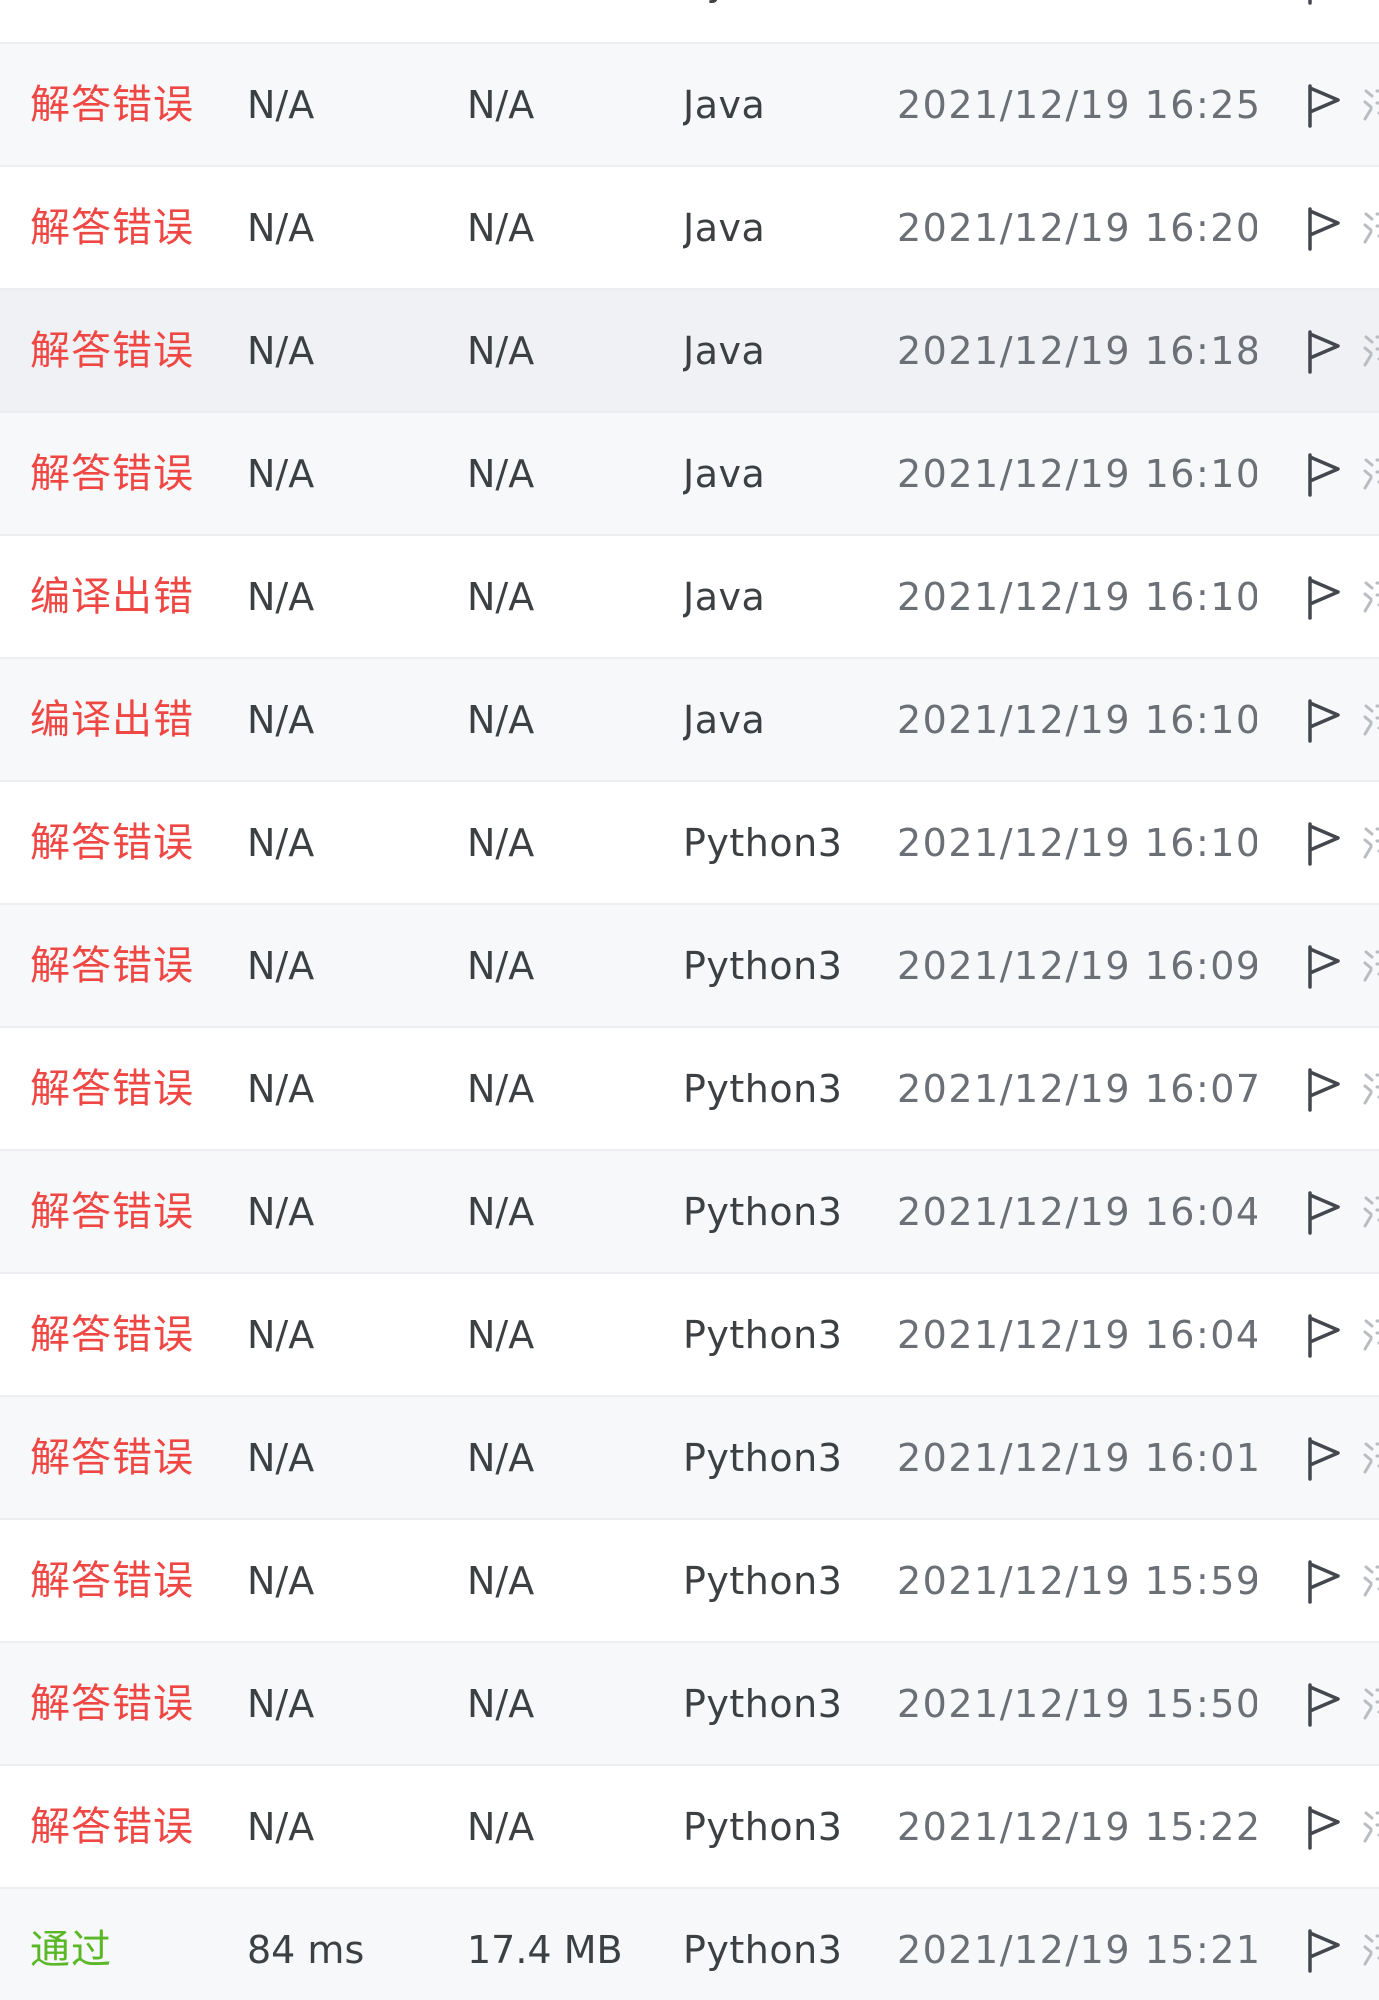 This screenshot has height=2000, width=1379. What do you see at coordinates (306, 1950) in the screenshot?
I see `runtime-value: 84 ms` at bounding box center [306, 1950].